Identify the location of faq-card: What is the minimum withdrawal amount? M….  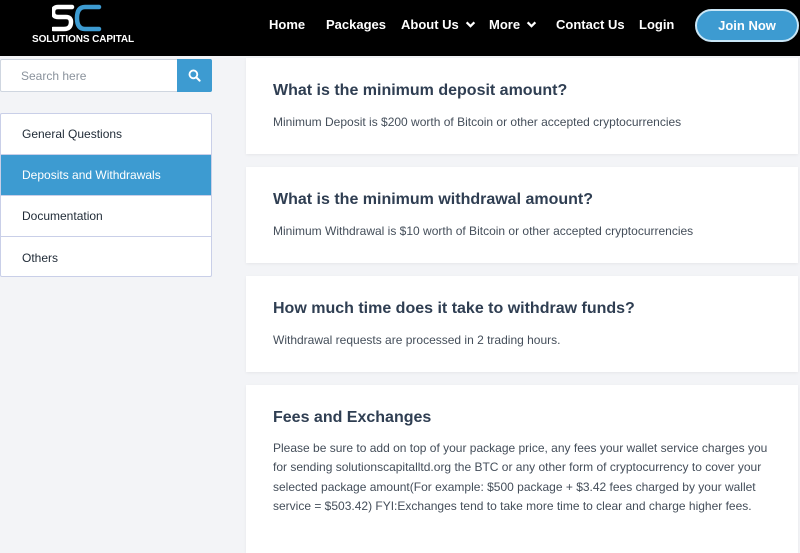
(522, 215).